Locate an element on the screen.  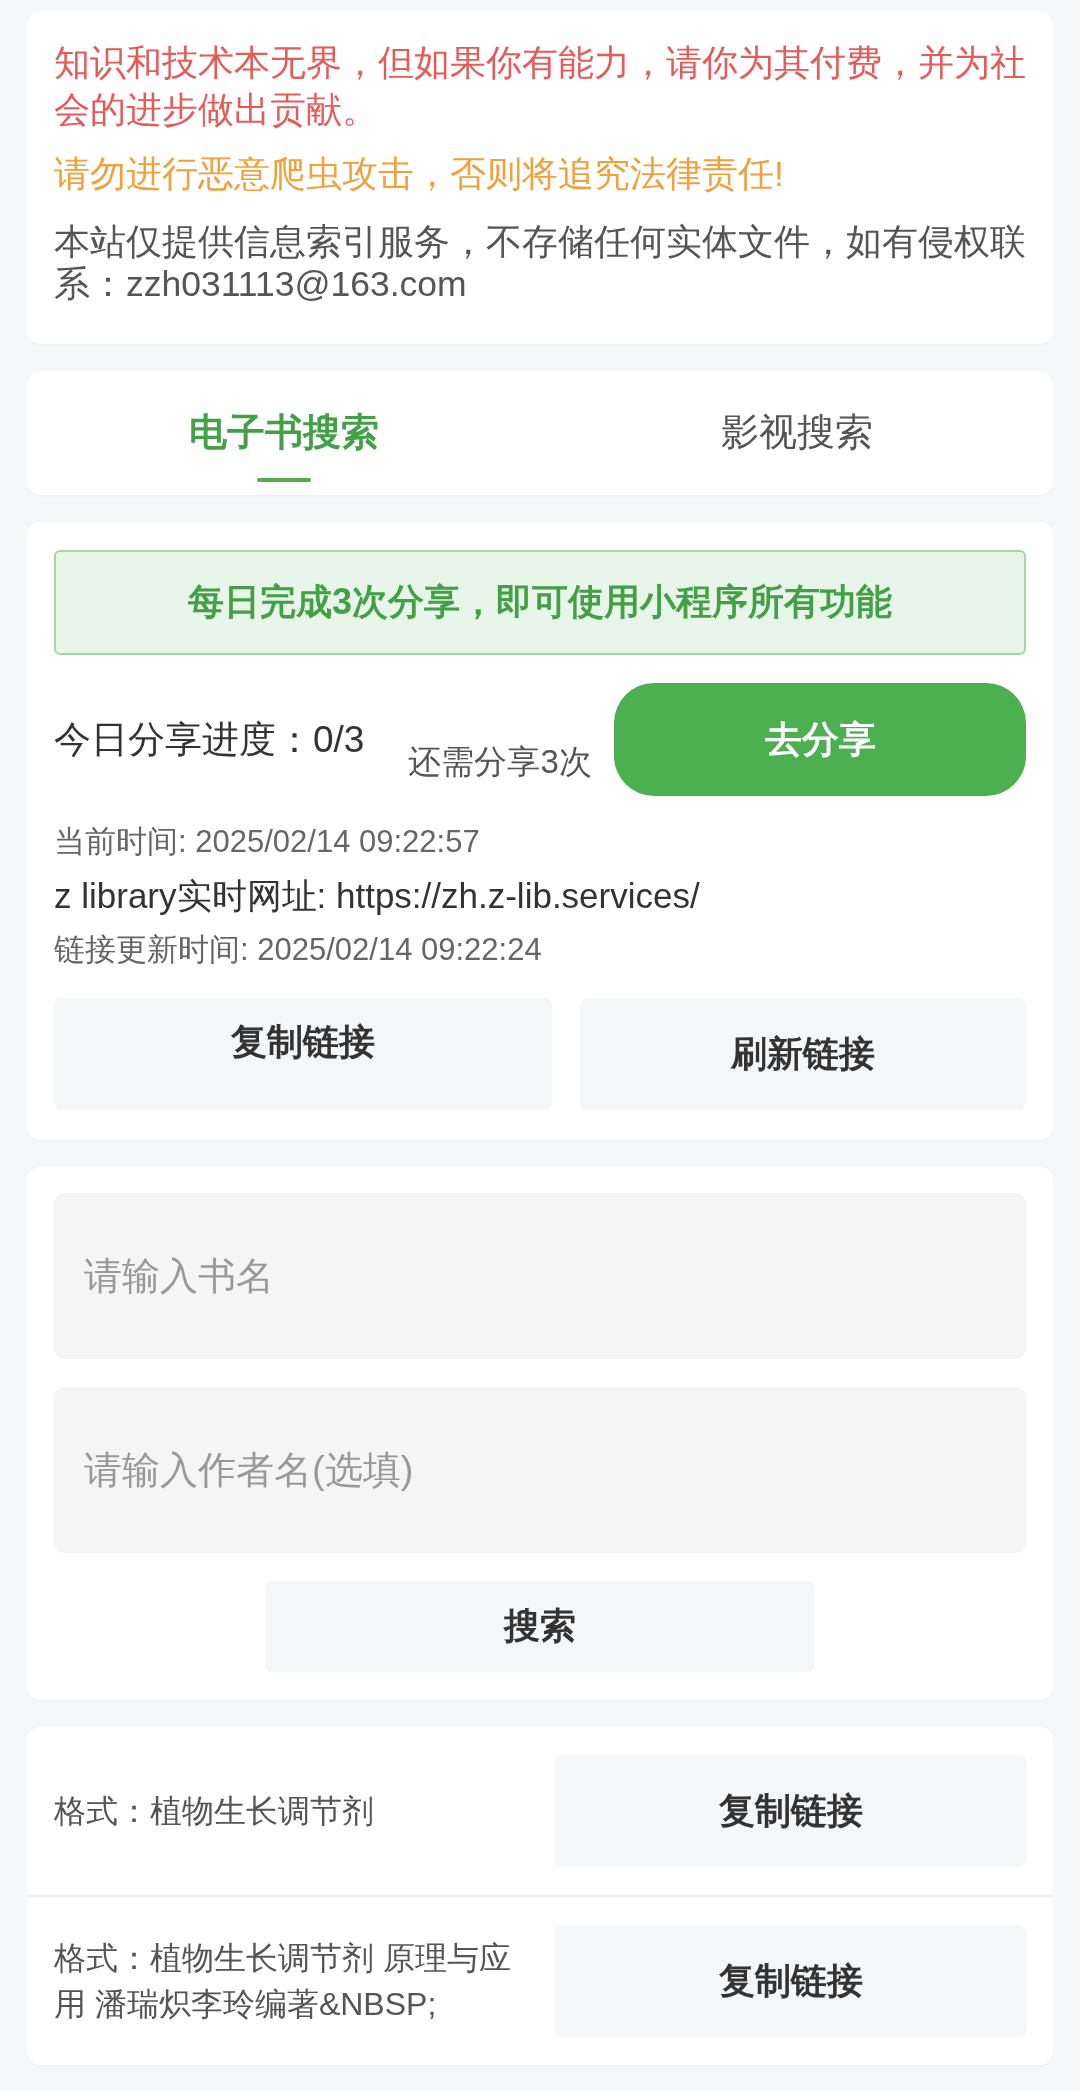
remaining-shares-text: 还需分享3次 is located at coordinates (500, 761).